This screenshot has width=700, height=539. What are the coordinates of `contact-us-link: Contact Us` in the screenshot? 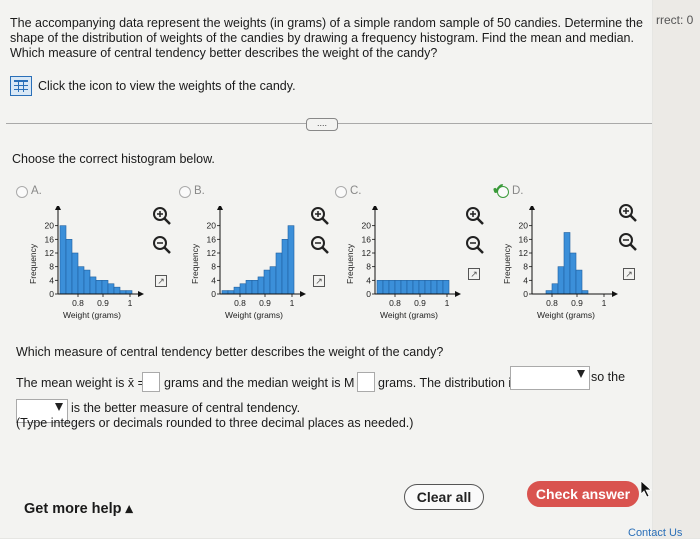 It's located at (655, 533).